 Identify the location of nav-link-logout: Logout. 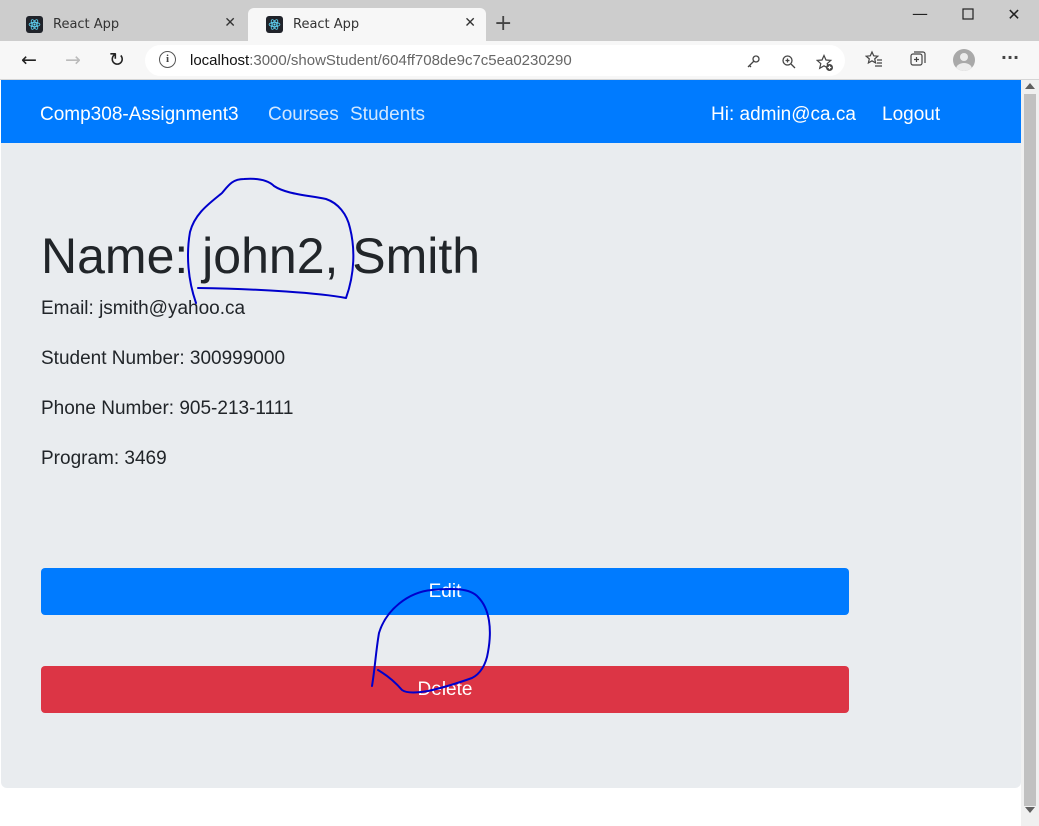
(911, 115).